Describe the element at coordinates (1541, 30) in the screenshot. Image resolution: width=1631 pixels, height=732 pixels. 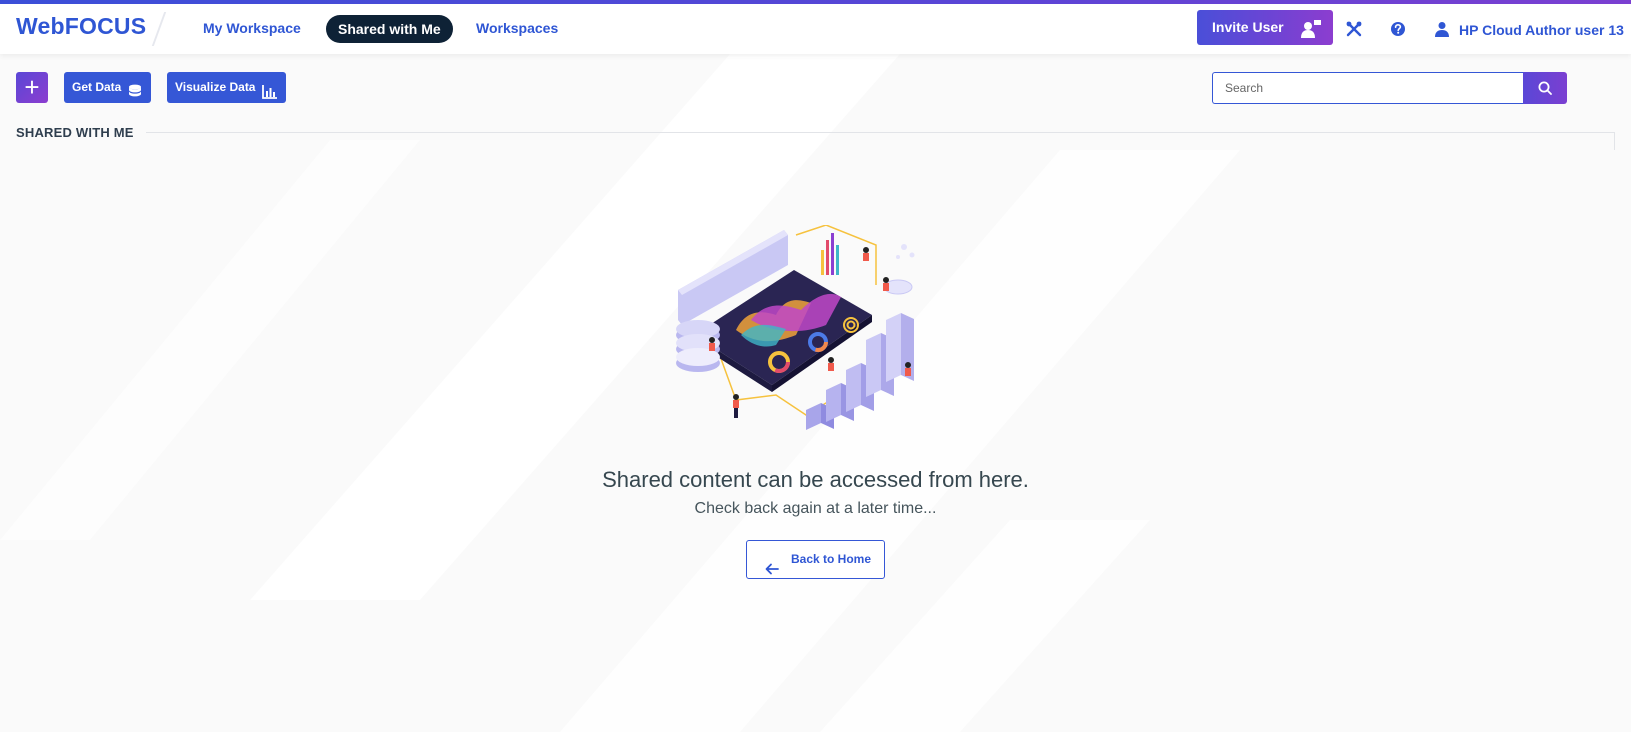
I see `user-name: HP Cloud Author user 13` at that location.